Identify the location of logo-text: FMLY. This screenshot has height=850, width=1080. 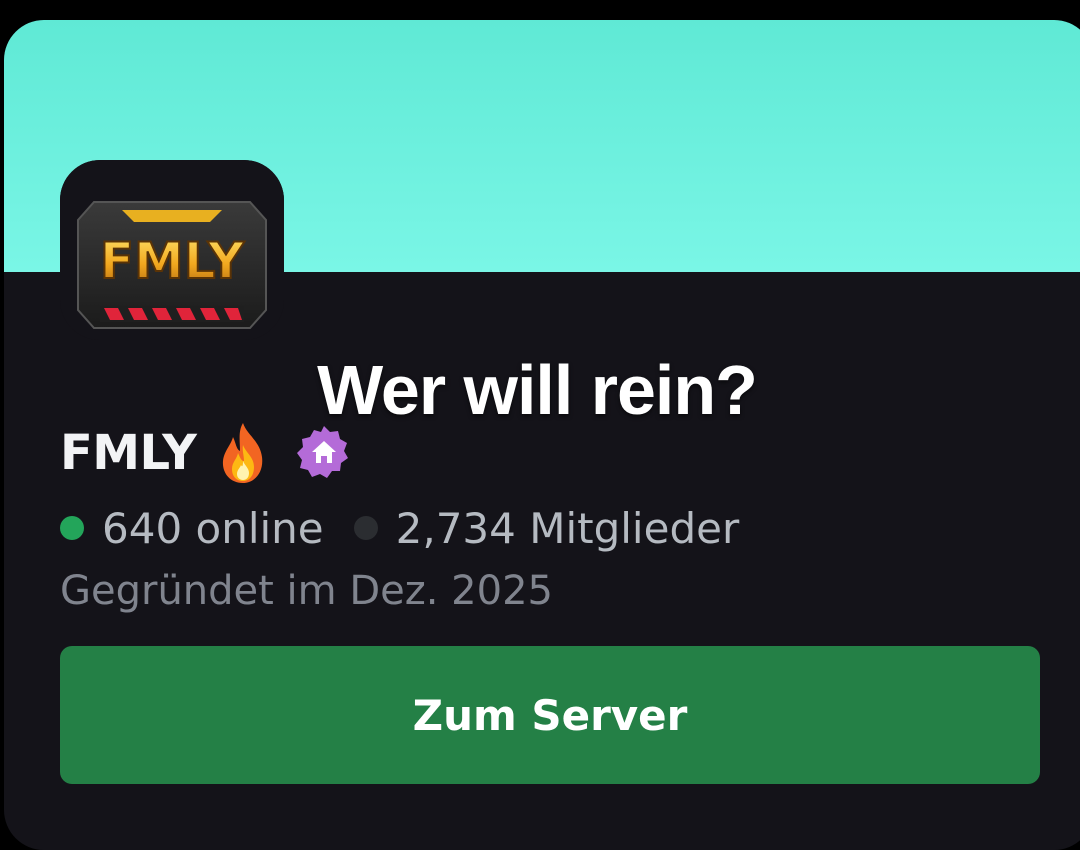
(172, 261).